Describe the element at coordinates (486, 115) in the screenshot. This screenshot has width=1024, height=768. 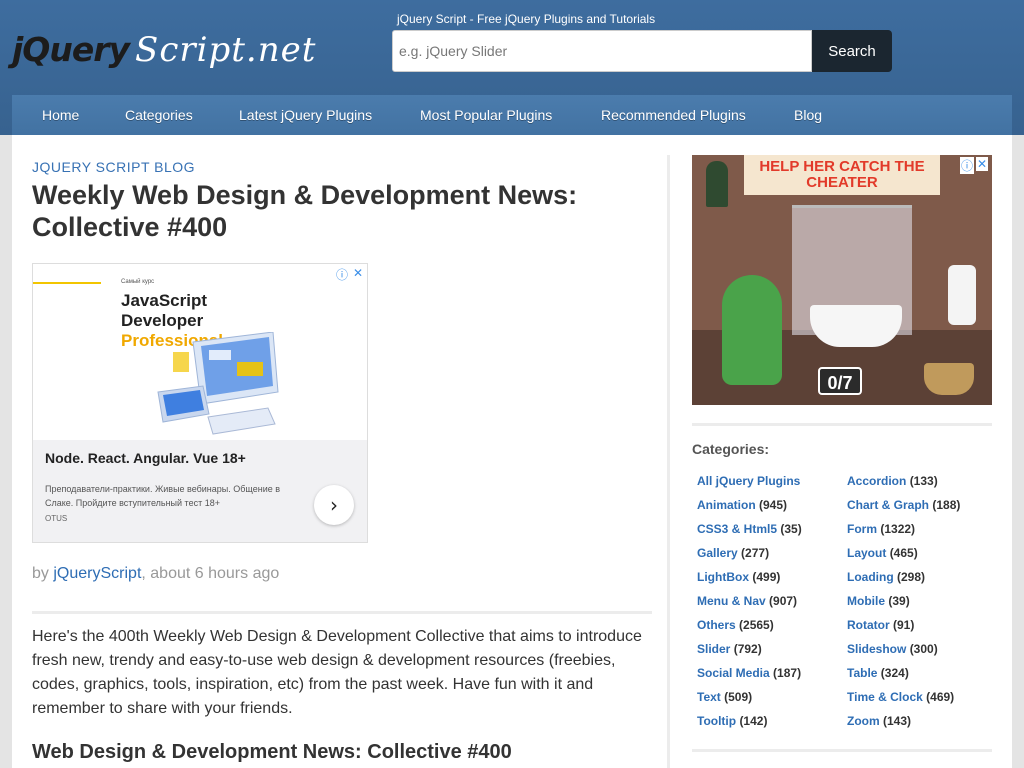
I see `nav-popular-plugins: Most Popular Plugins` at that location.